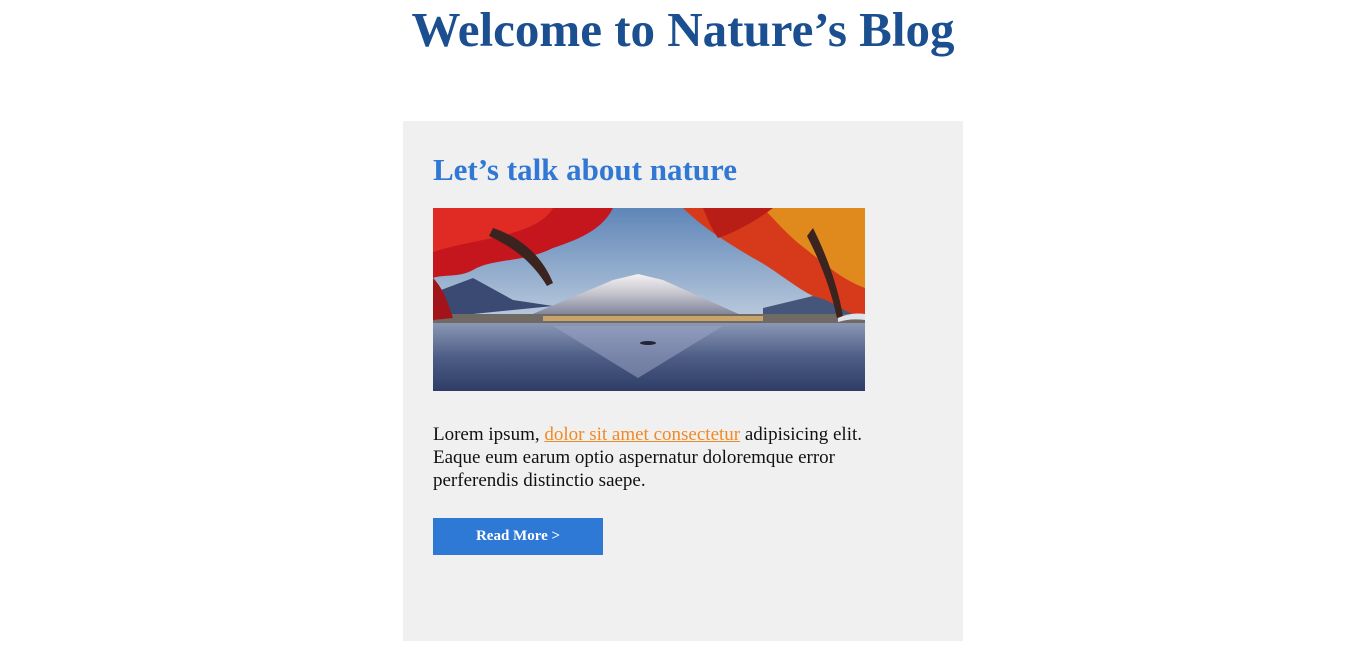 The height and width of the screenshot is (657, 1366). I want to click on page-title: Welcome to Nature’s Blog, so click(683, 29).